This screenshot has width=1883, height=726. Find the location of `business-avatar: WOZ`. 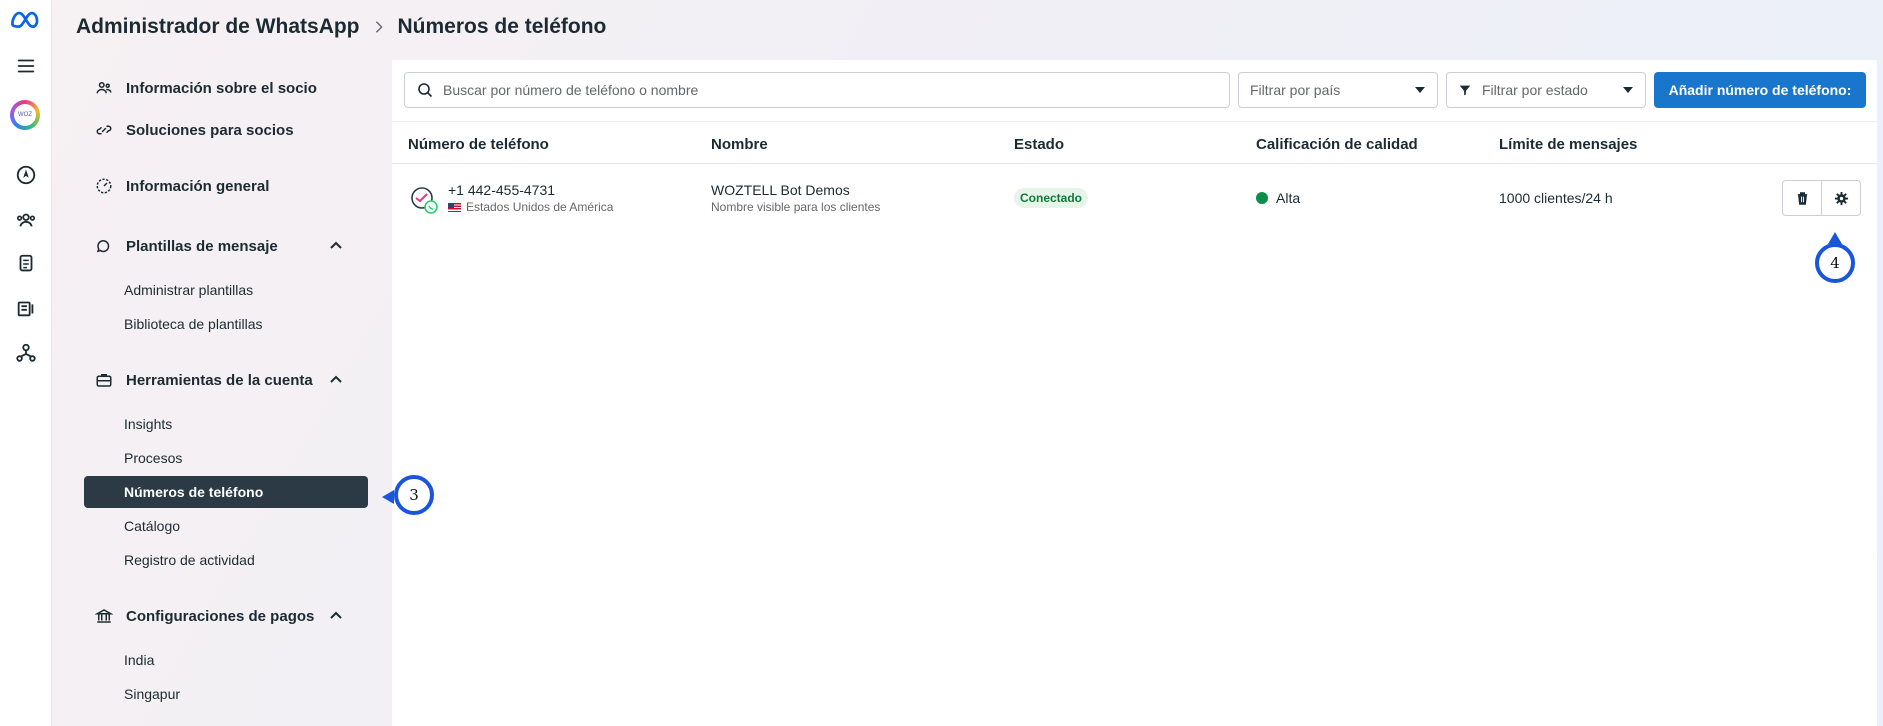

business-avatar: WOZ is located at coordinates (25, 115).